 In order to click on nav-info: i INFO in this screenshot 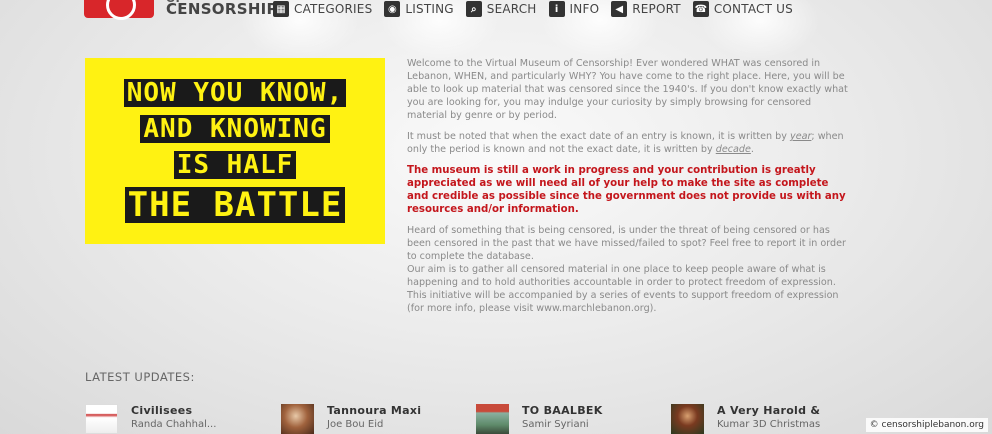, I will do `click(574, 9)`.